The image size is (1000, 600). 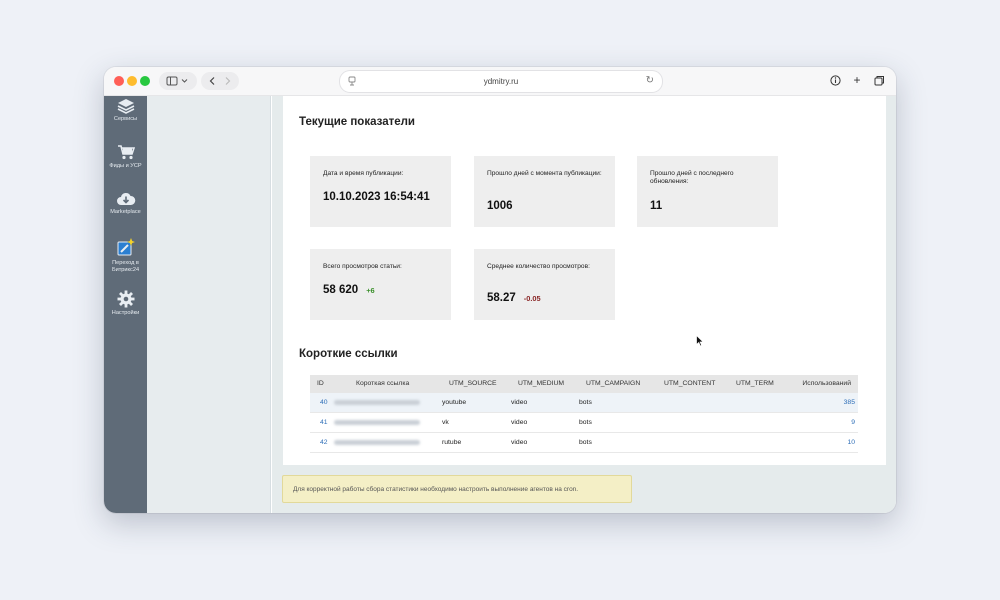 What do you see at coordinates (689, 383) in the screenshot?
I see `column-header-utm-content: UTM_CONTENT` at bounding box center [689, 383].